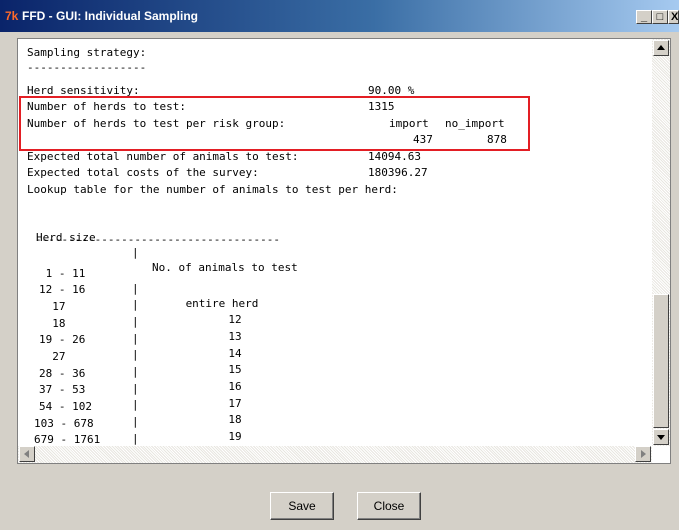 The image size is (679, 530). What do you see at coordinates (195, 280) in the screenshot?
I see `table-row: 1 - 11 | entire herd` at bounding box center [195, 280].